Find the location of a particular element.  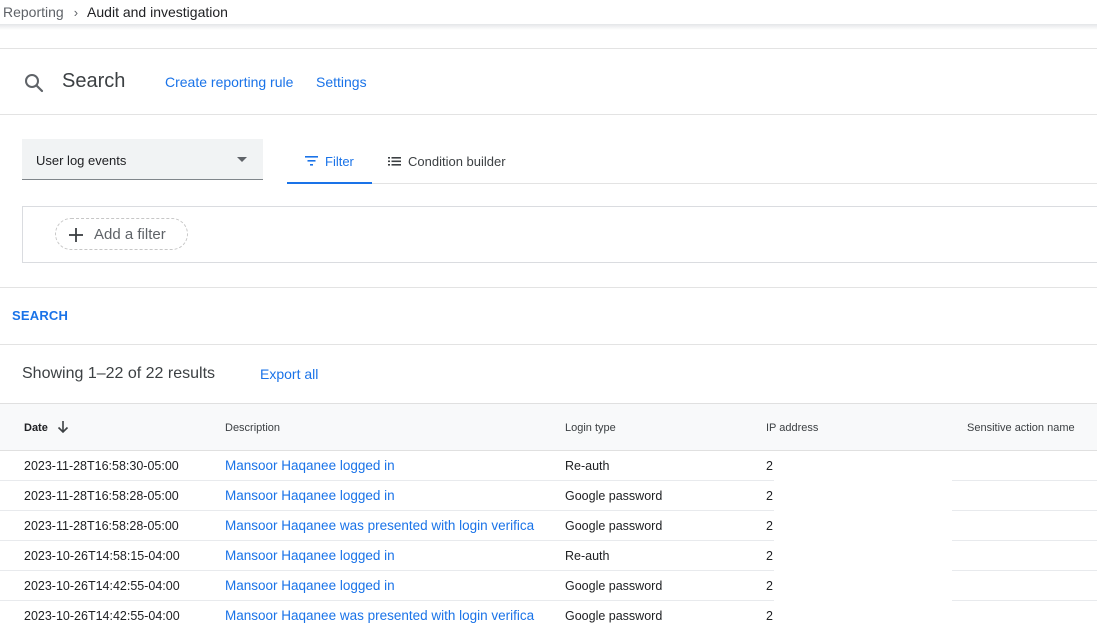

cell-date: 2023-11-28T16:58:30-05:00 is located at coordinates (101, 466).